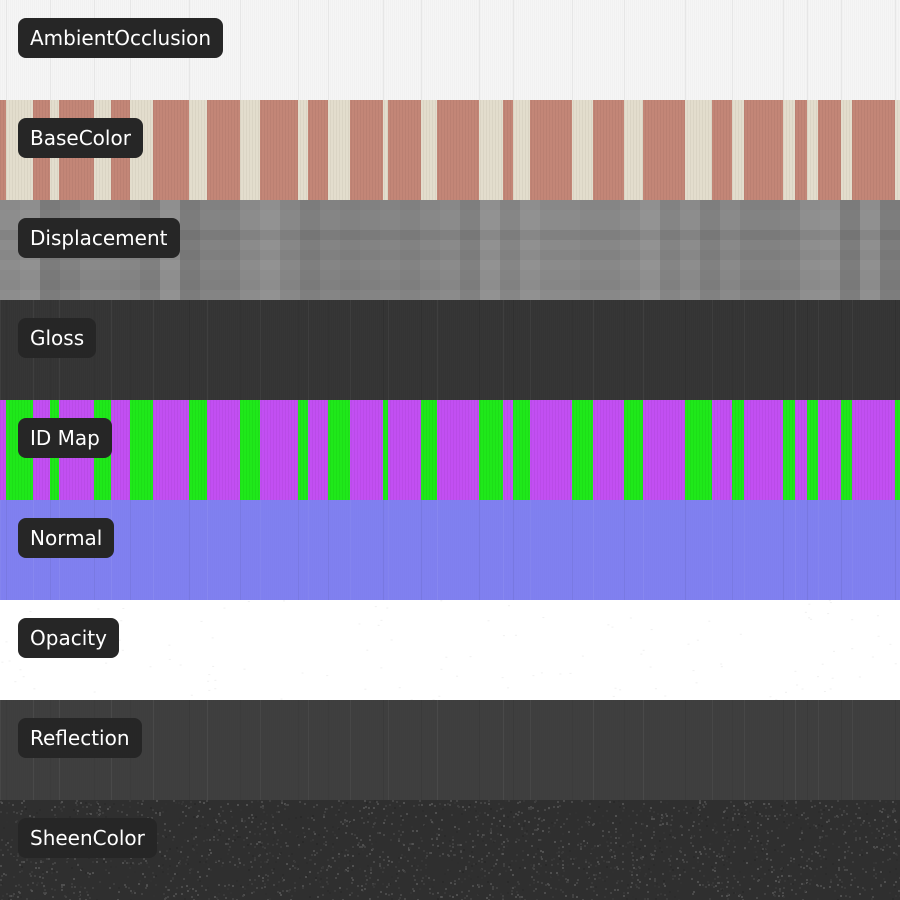 The height and width of the screenshot is (900, 900). Describe the element at coordinates (99, 238) in the screenshot. I see `channel-label: Displacement` at that location.